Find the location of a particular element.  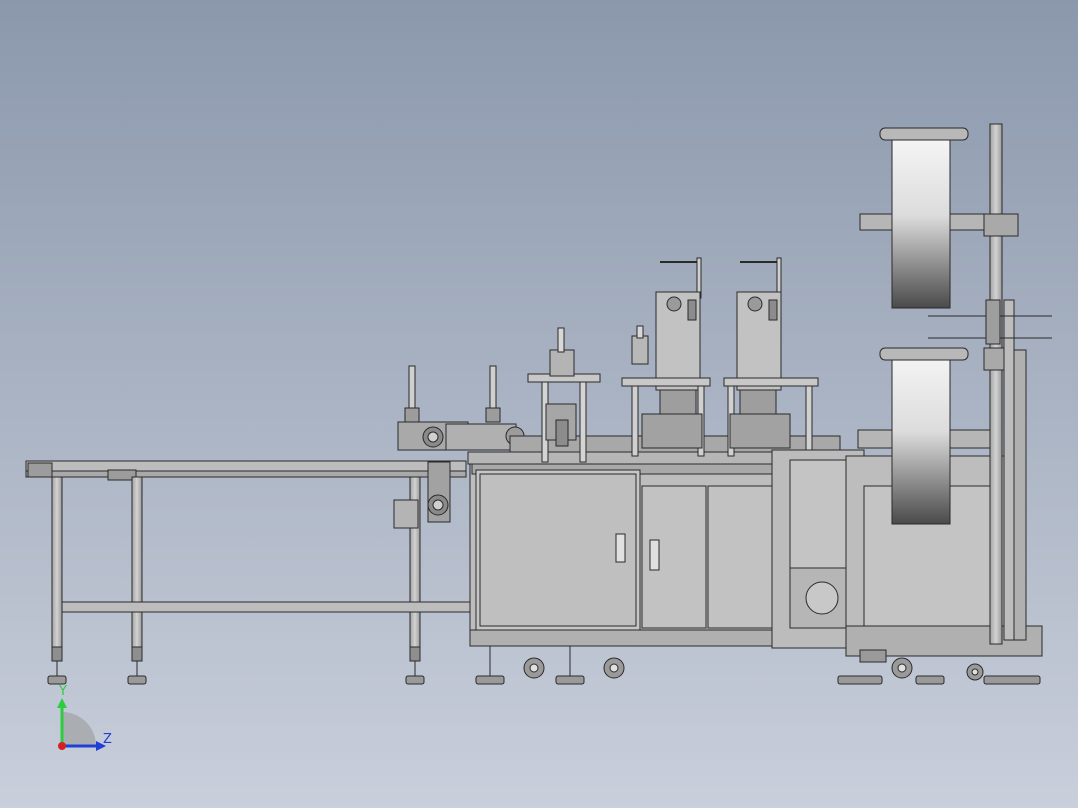

cabinet-door-right is located at coordinates (741, 557).